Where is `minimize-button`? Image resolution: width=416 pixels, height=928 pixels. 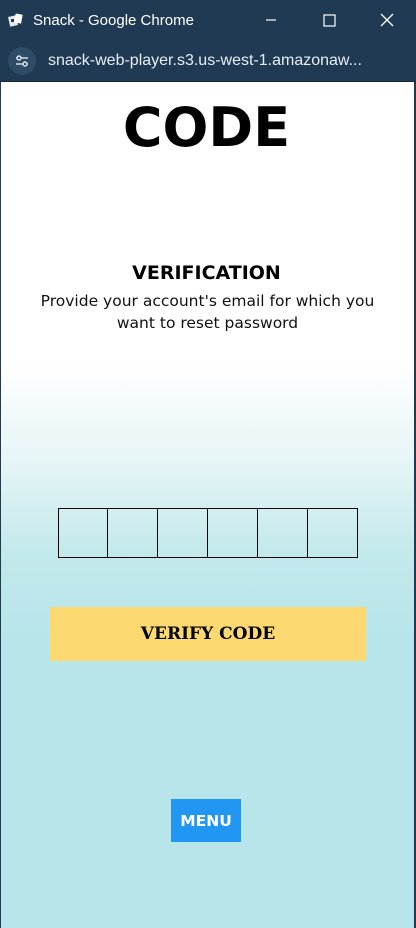
minimize-button is located at coordinates (271, 20).